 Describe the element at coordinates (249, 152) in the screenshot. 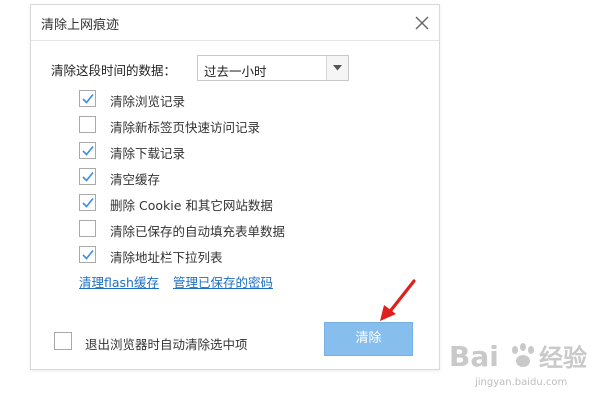

I see `clear-option-row: 清除下载记录` at that location.